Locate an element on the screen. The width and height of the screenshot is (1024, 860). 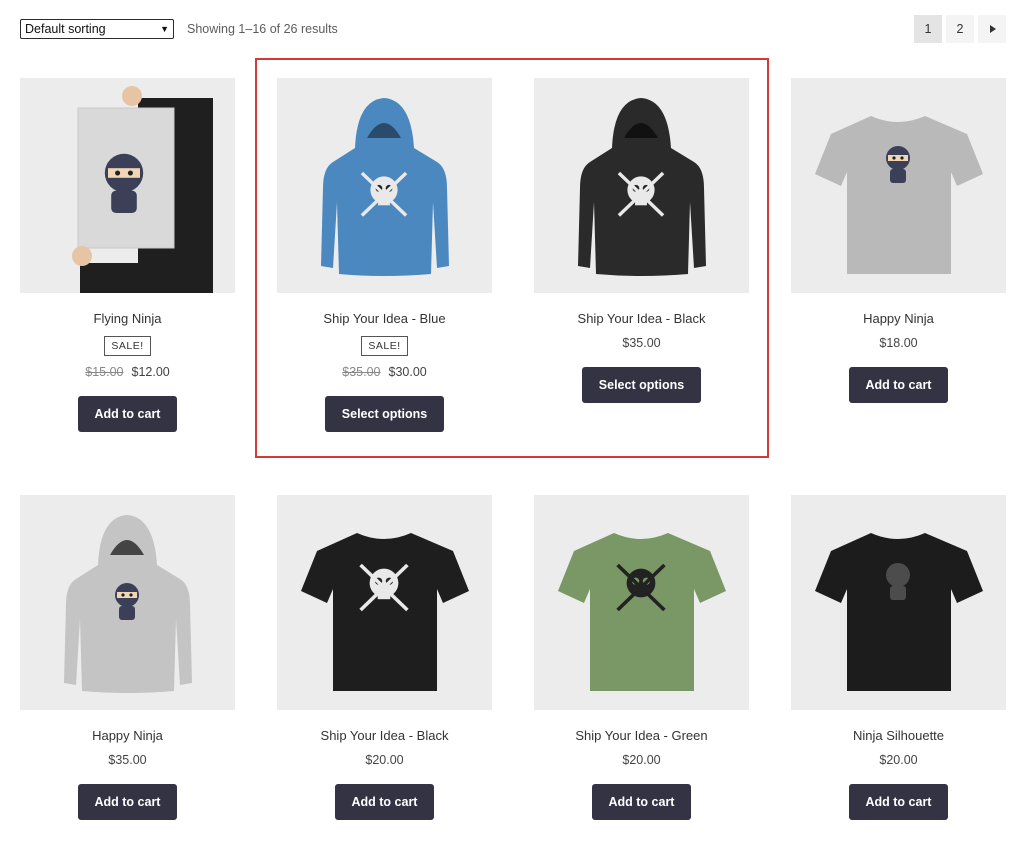
old-price: $15.00 is located at coordinates (104, 372).